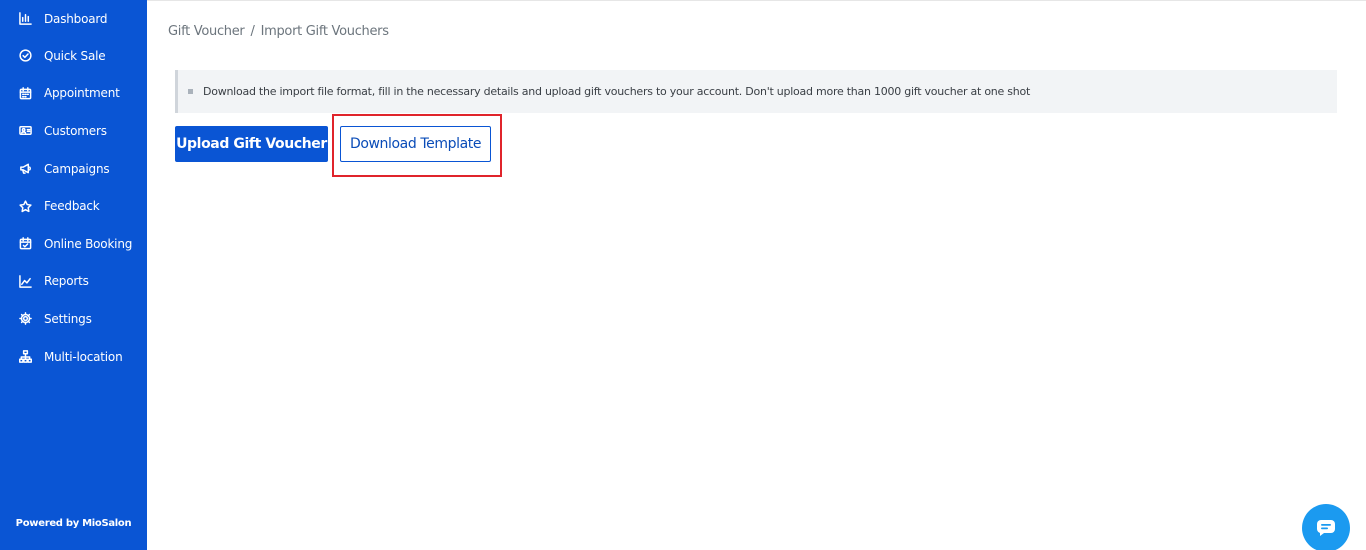  What do you see at coordinates (251, 144) in the screenshot?
I see `upload-gift-voucher-button: Upload Gift Voucher` at bounding box center [251, 144].